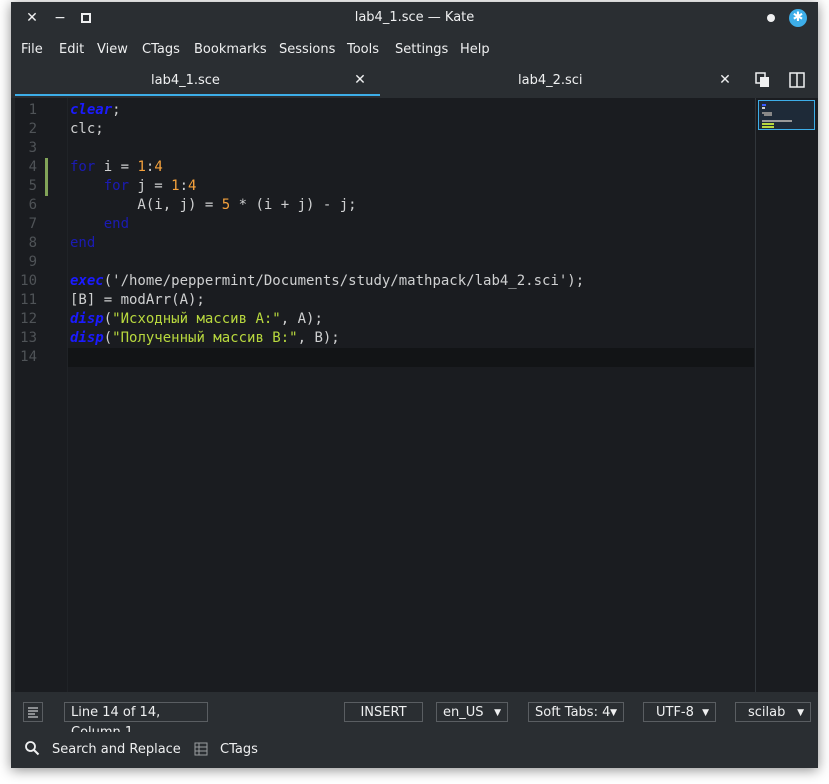 This screenshot has width=829, height=784. Describe the element at coordinates (797, 82) in the screenshot. I see `split-view-icon` at that location.